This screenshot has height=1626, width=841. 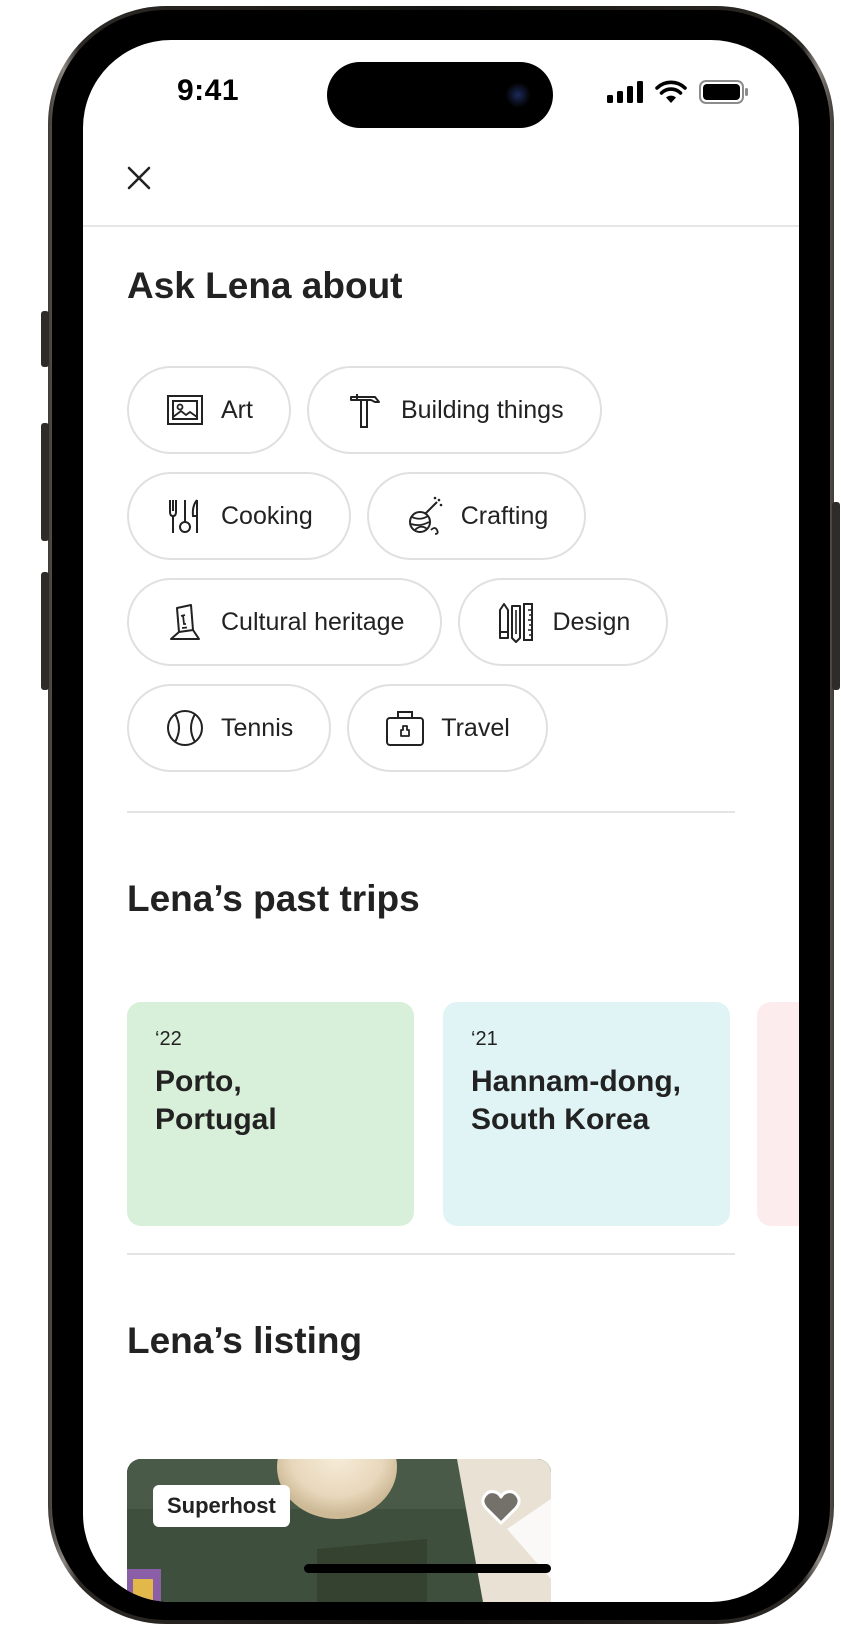 I want to click on trip-place-line: Porto,, so click(x=198, y=1081).